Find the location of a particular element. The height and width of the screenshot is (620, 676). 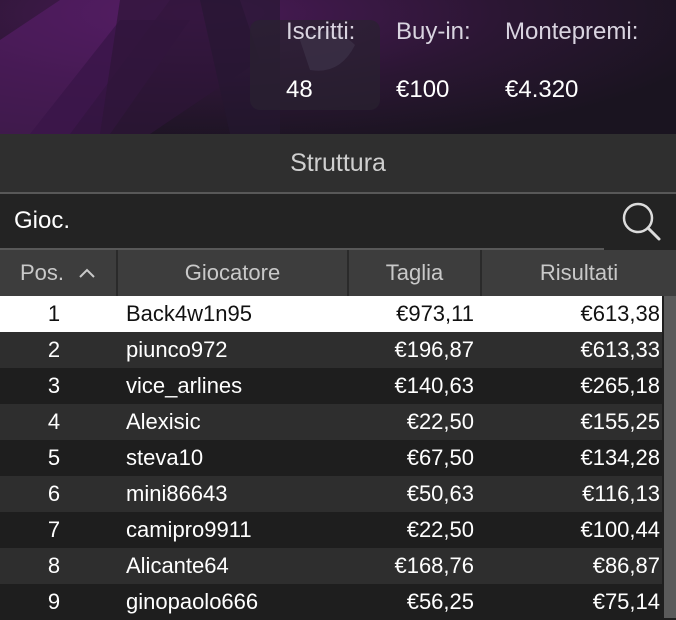

column-header-results: Risultati is located at coordinates (579, 273).